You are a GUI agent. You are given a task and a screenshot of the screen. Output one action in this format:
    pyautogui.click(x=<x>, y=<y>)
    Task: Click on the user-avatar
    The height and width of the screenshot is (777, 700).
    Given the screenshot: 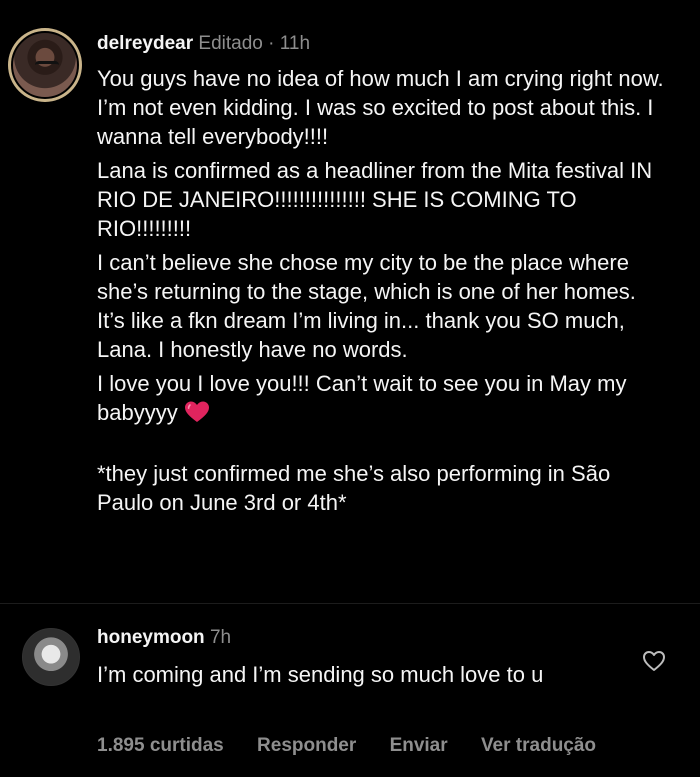 What is the action you would take?
    pyautogui.click(x=45, y=65)
    